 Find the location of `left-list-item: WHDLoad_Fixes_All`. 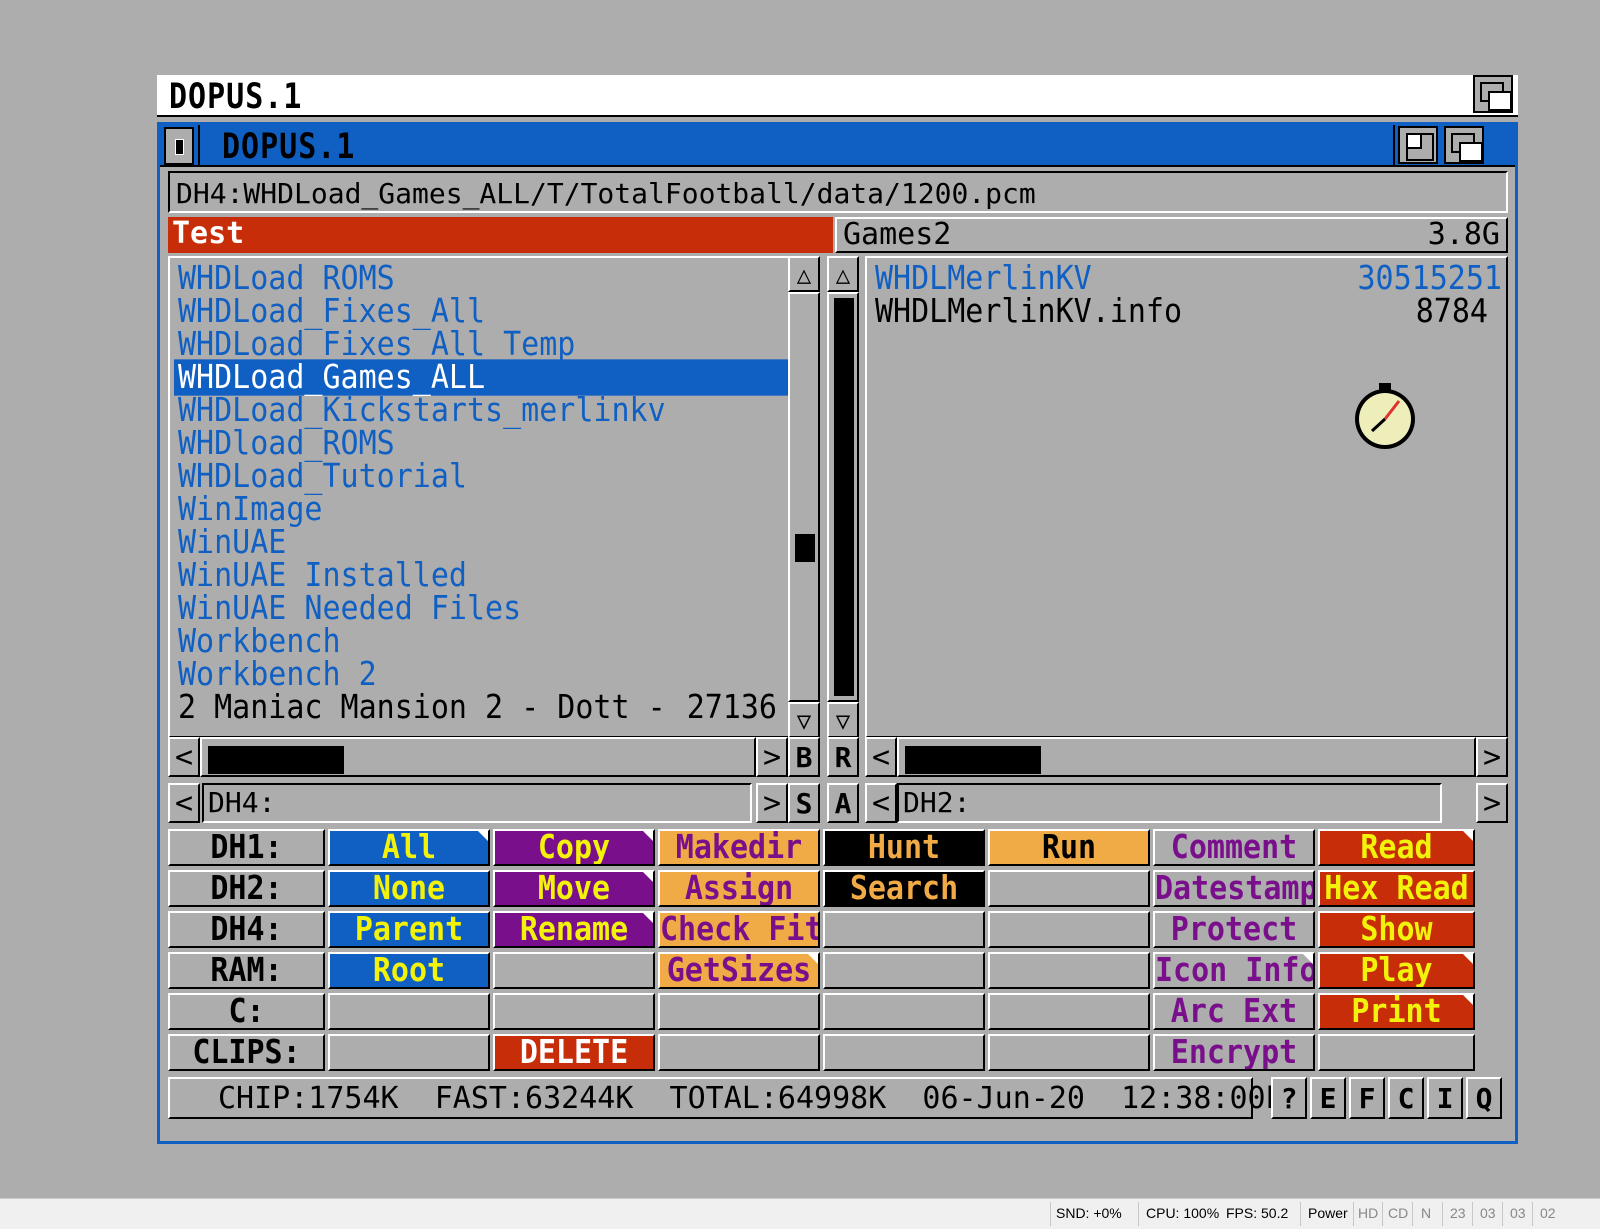

left-list-item: WHDLoad_Fixes_All is located at coordinates (482, 311).